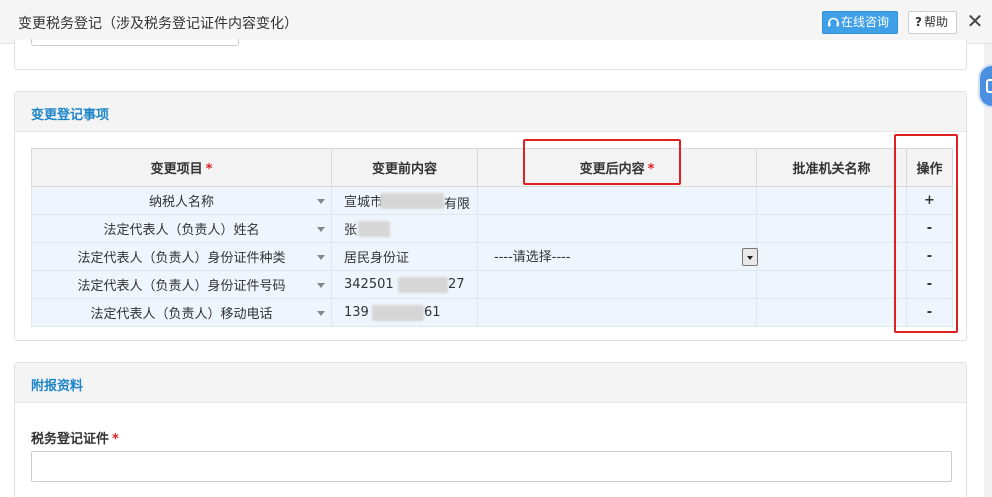 The height and width of the screenshot is (497, 992). I want to click on tax-certificate-label: 税务登记证件 *, so click(75, 439).